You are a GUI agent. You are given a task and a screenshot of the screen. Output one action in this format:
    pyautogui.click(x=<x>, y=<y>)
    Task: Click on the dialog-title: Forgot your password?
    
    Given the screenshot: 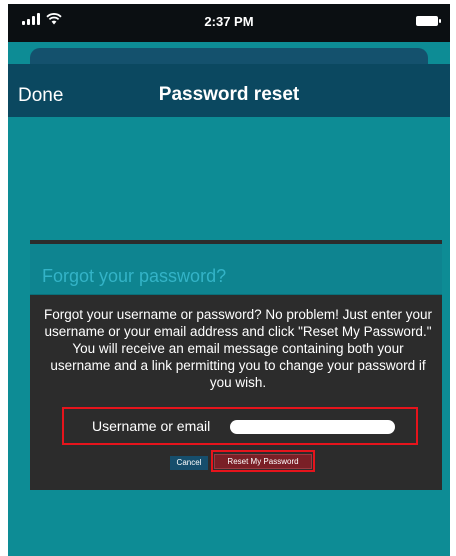 What is the action you would take?
    pyautogui.click(x=134, y=276)
    